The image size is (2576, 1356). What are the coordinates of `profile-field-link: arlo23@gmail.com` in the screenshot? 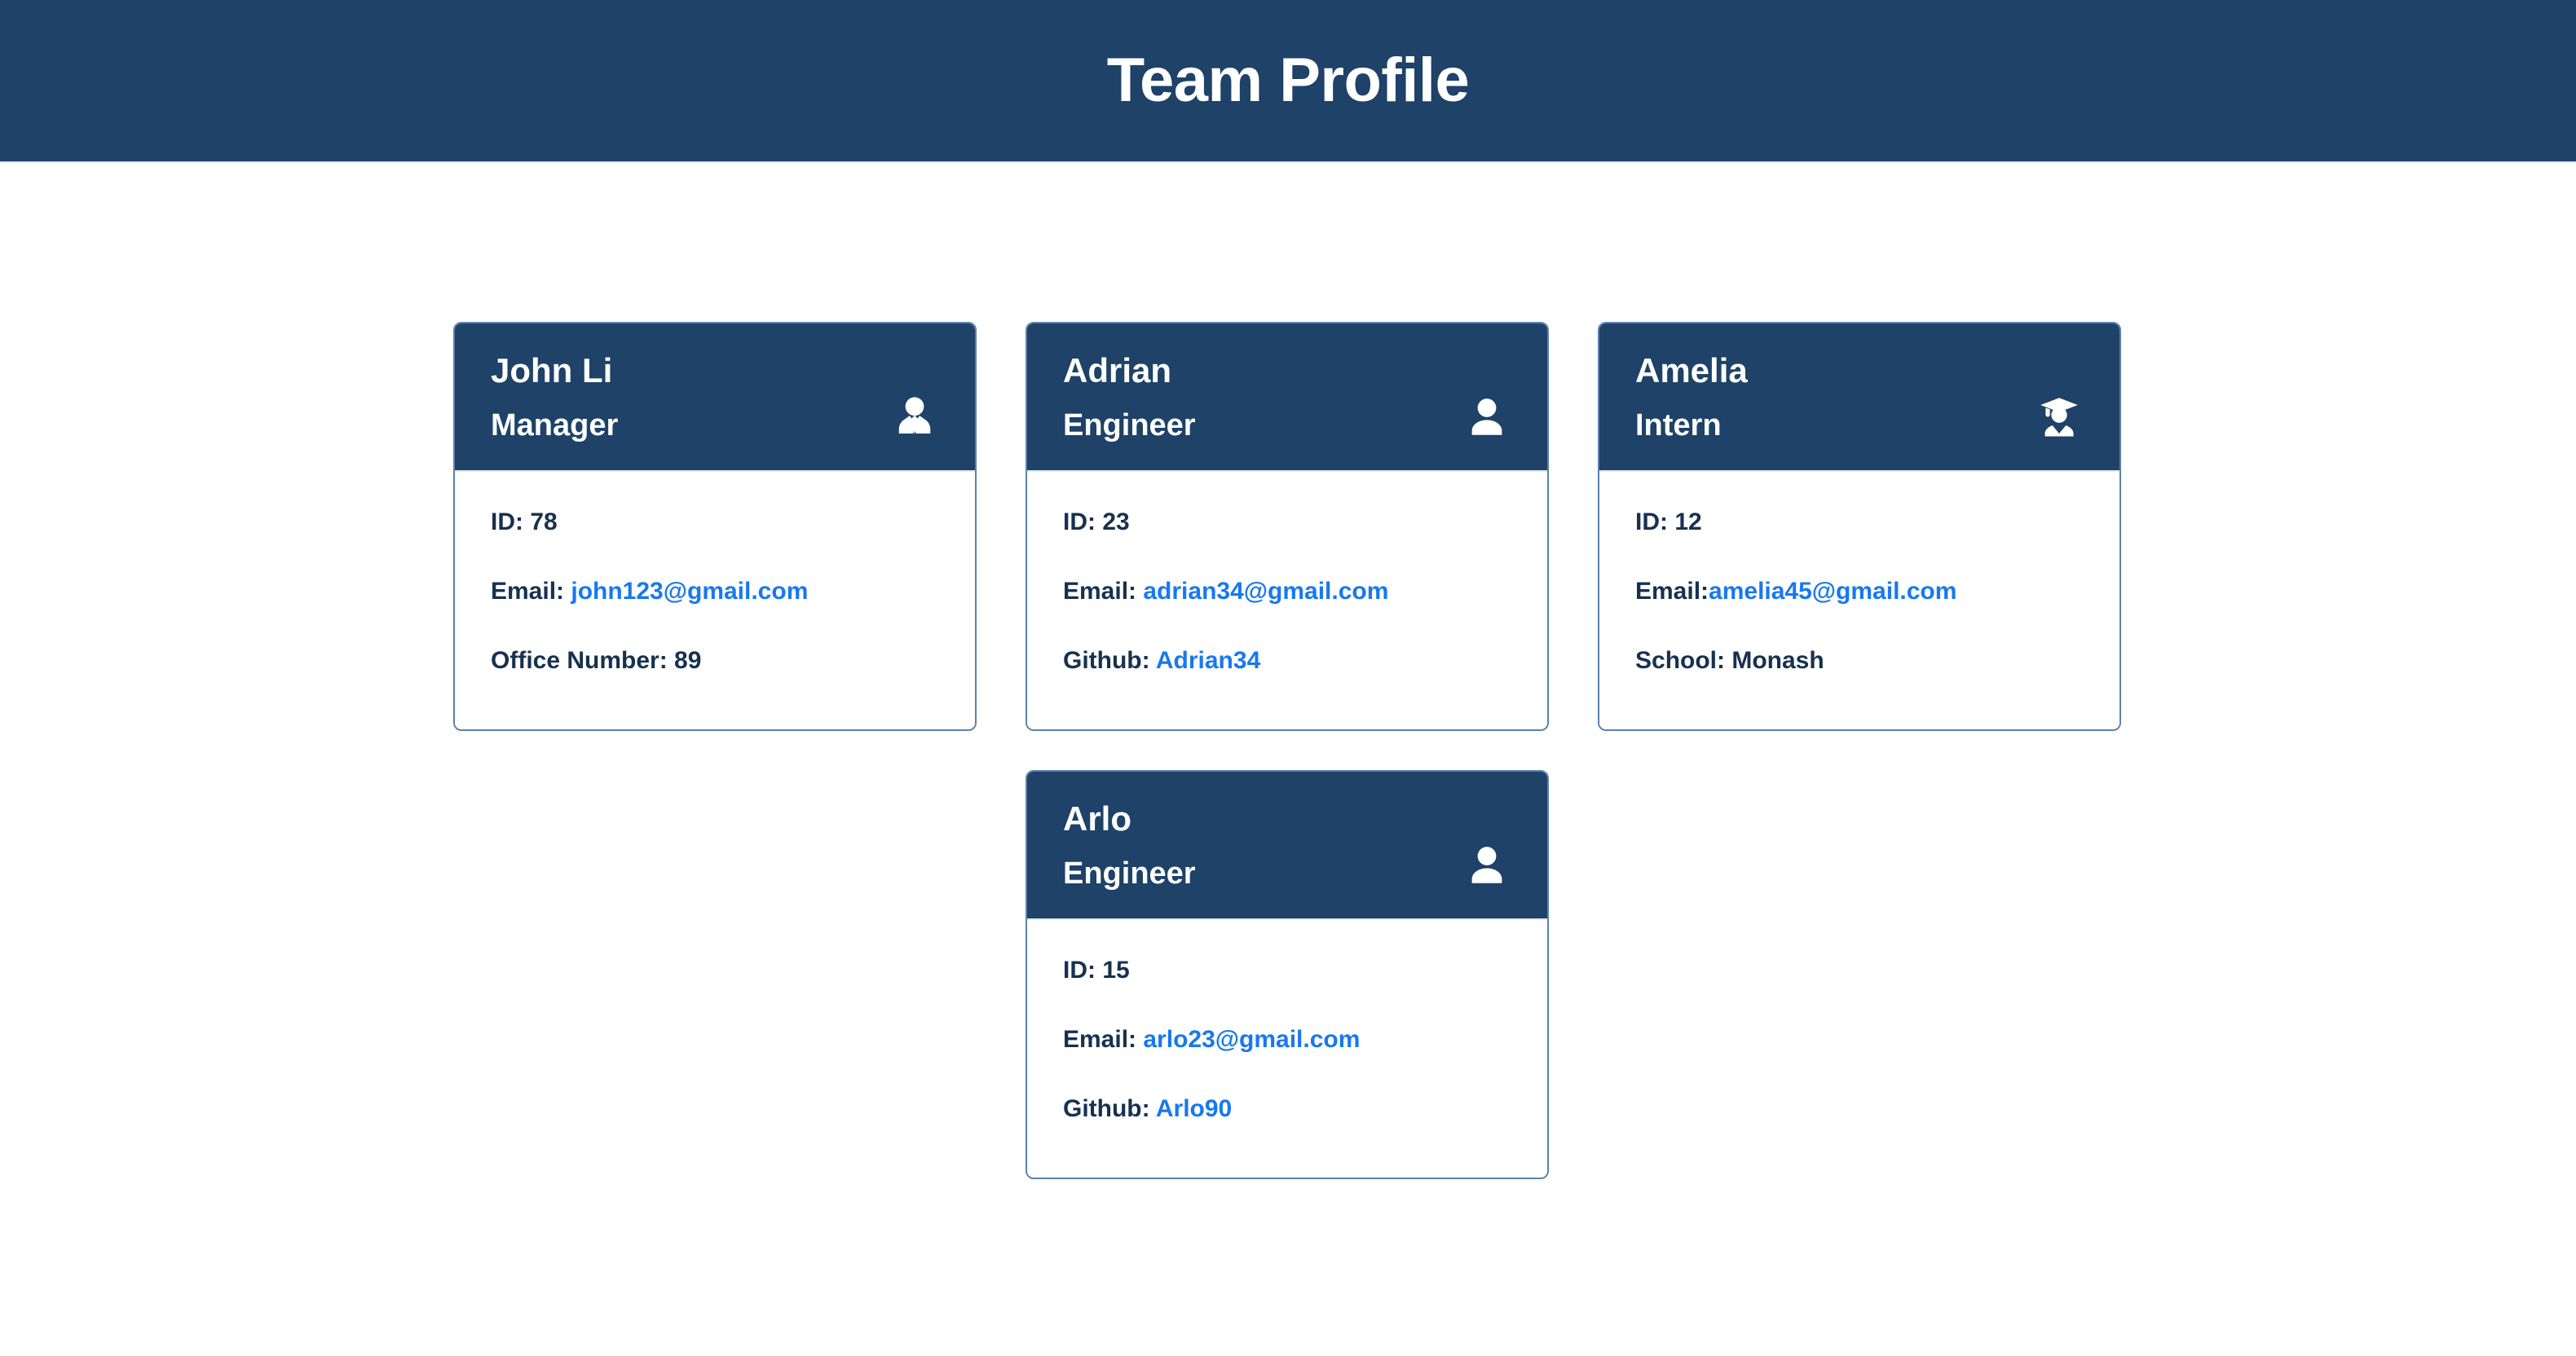 It's located at (1251, 1039).